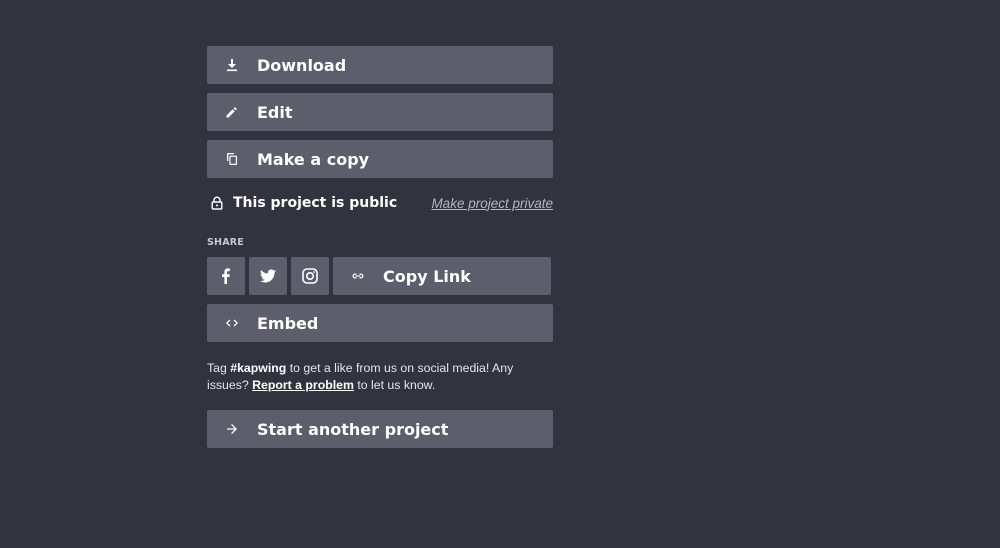  I want to click on download-icon, so click(232, 65).